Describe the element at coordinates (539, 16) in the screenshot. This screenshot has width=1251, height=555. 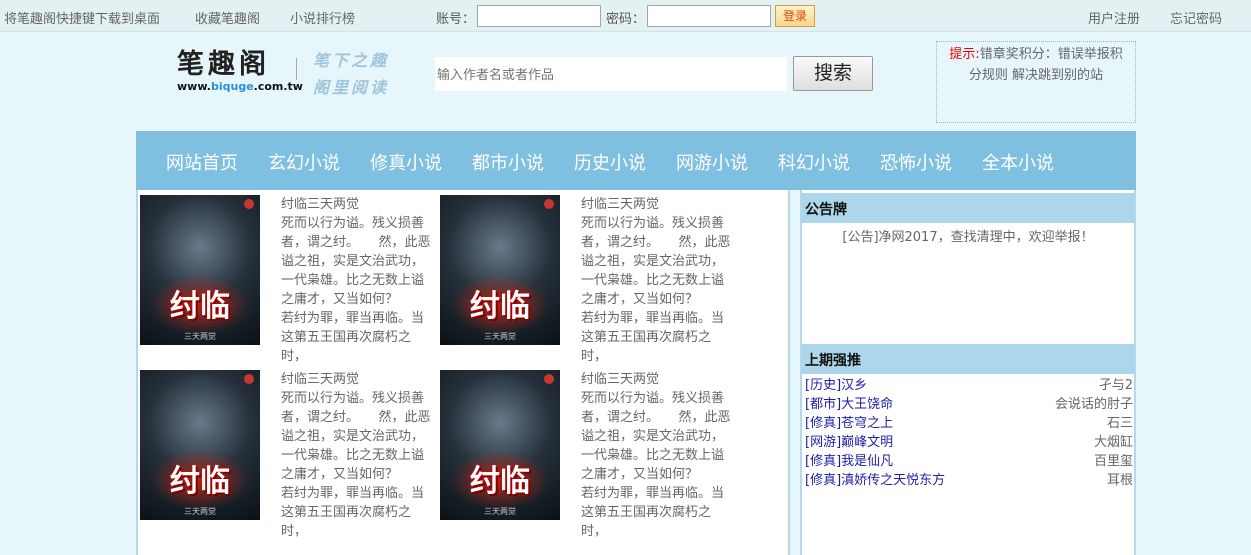
I see `account-input` at that location.